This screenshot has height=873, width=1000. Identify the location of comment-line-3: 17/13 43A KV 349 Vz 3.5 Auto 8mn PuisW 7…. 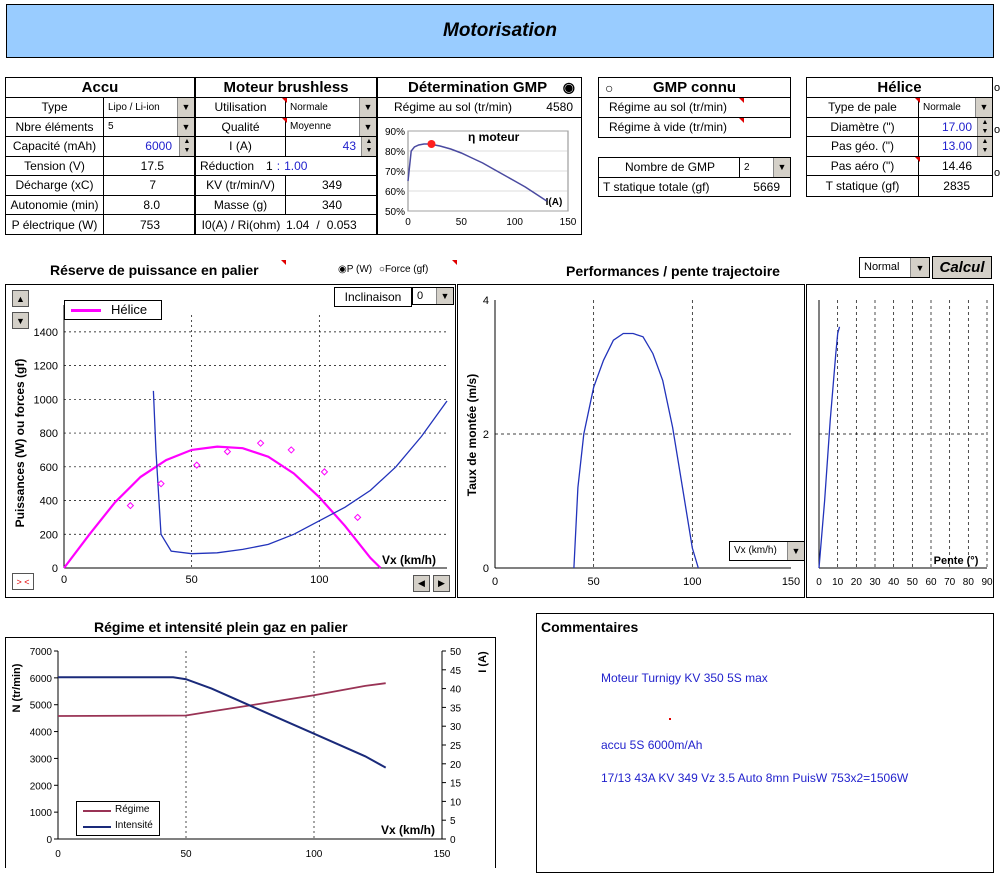
(755, 778).